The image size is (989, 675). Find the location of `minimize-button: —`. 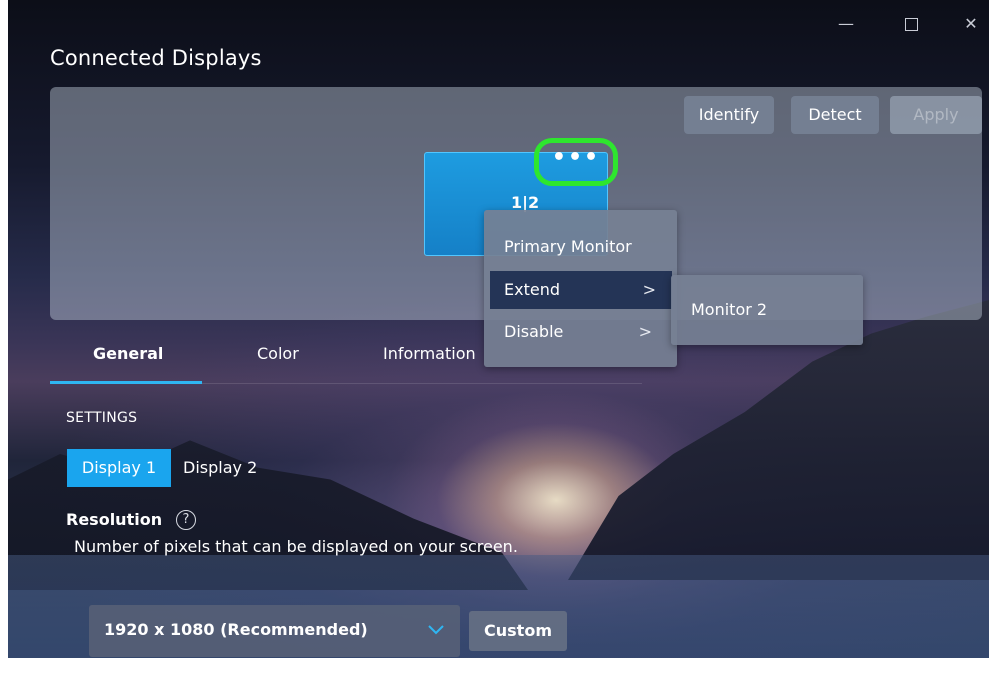

minimize-button: — is located at coordinates (846, 24).